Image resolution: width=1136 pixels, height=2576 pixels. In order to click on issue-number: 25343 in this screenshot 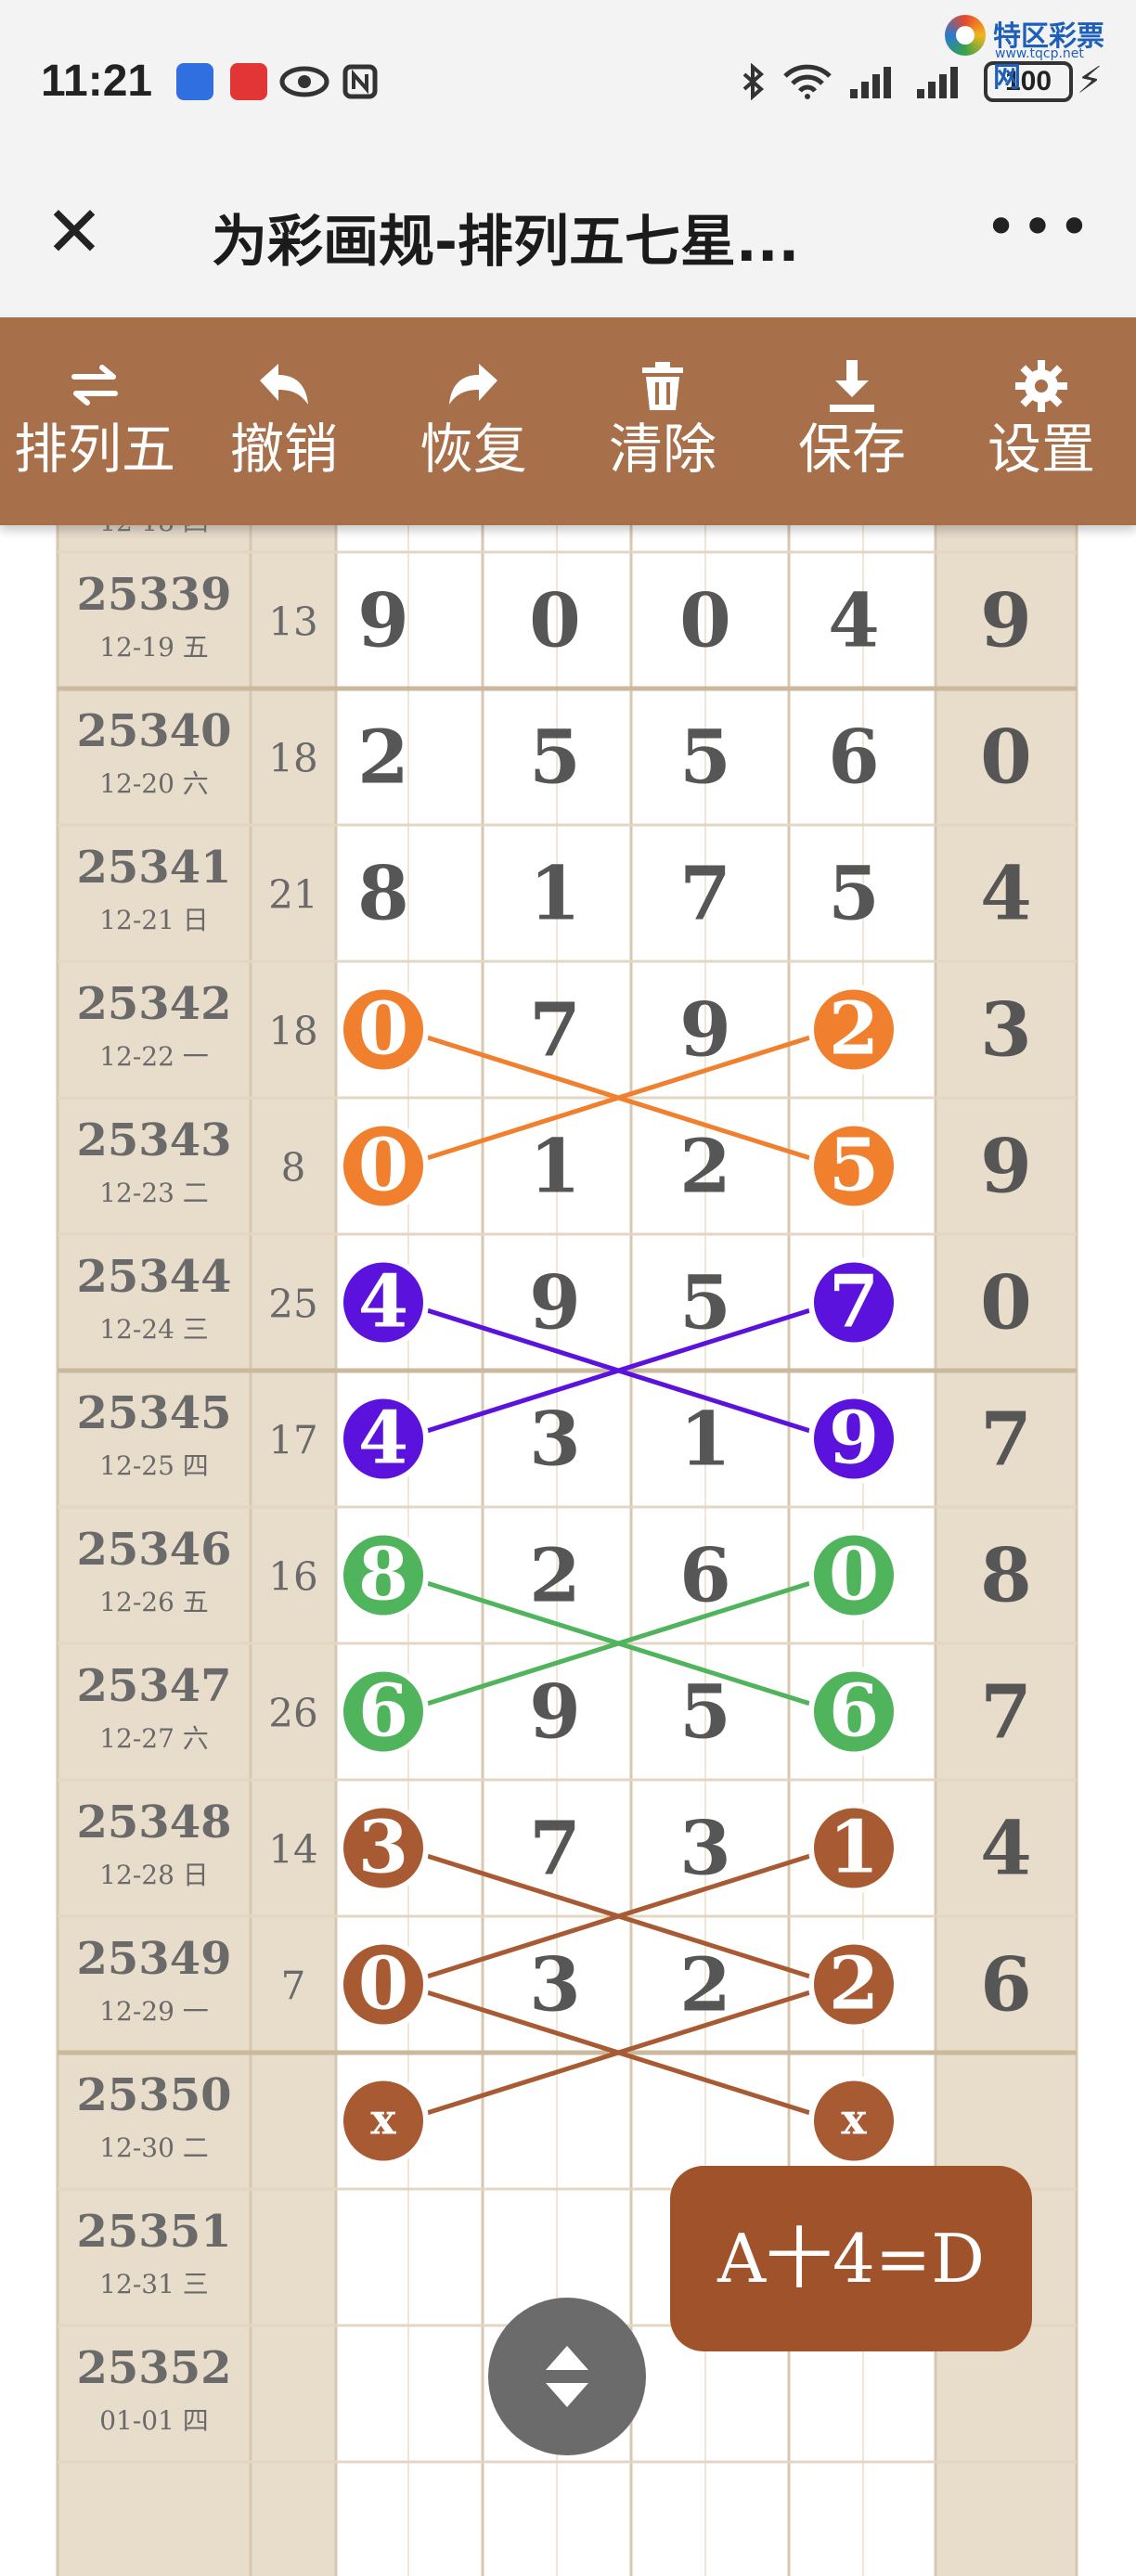, I will do `click(154, 1140)`.